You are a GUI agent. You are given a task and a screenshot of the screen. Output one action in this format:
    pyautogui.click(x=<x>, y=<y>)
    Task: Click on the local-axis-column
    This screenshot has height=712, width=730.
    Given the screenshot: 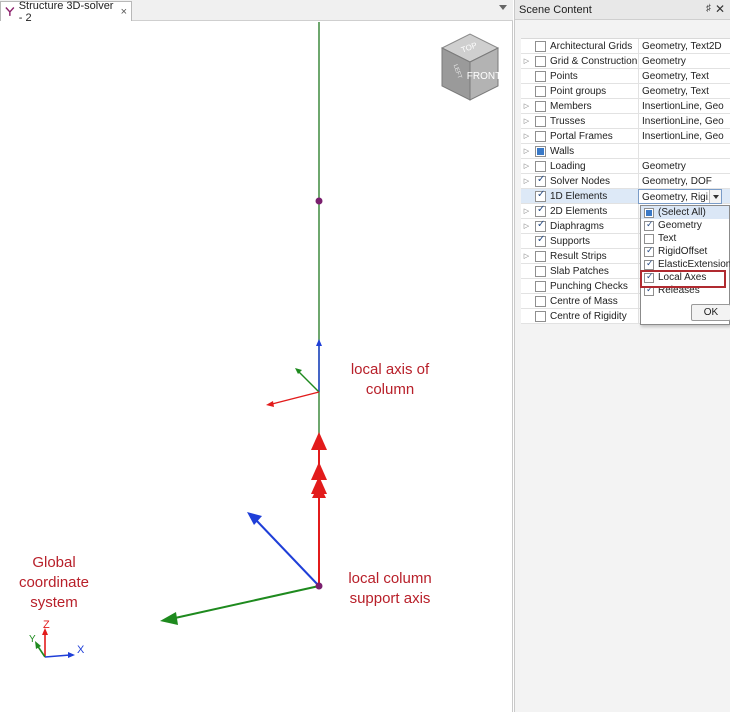 What is the action you would take?
    pyautogui.click(x=294, y=373)
    